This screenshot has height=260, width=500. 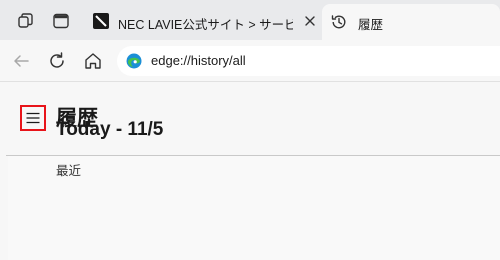 What do you see at coordinates (205, 25) in the screenshot?
I see `tab-title: NEC LAVIE公式サイト > サービス＆サポート` at bounding box center [205, 25].